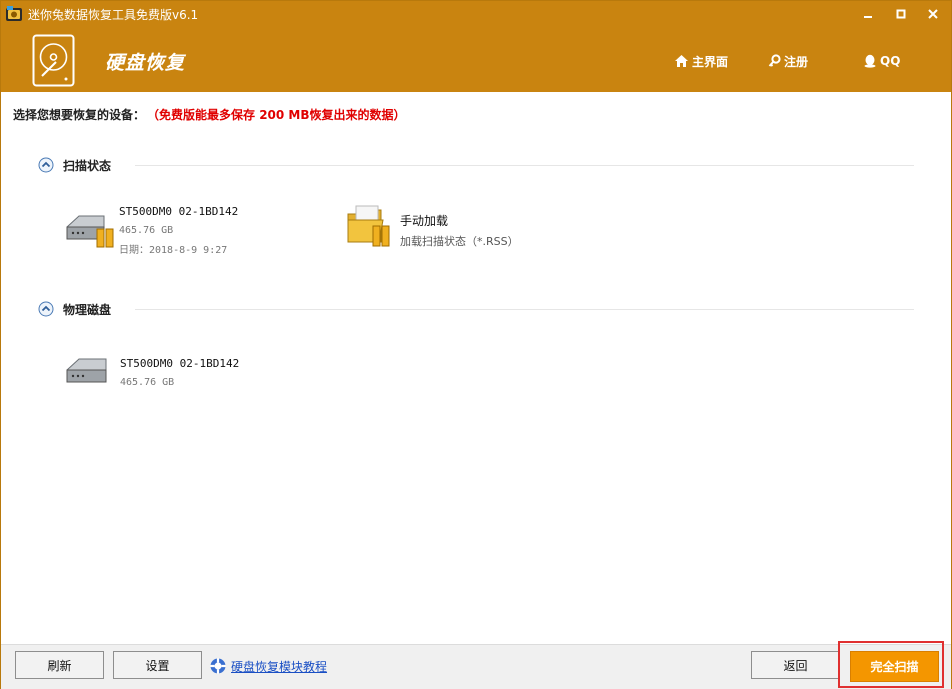 The width and height of the screenshot is (952, 689). I want to click on tutorial-link: 硬盘恢复模块教程, so click(268, 666).